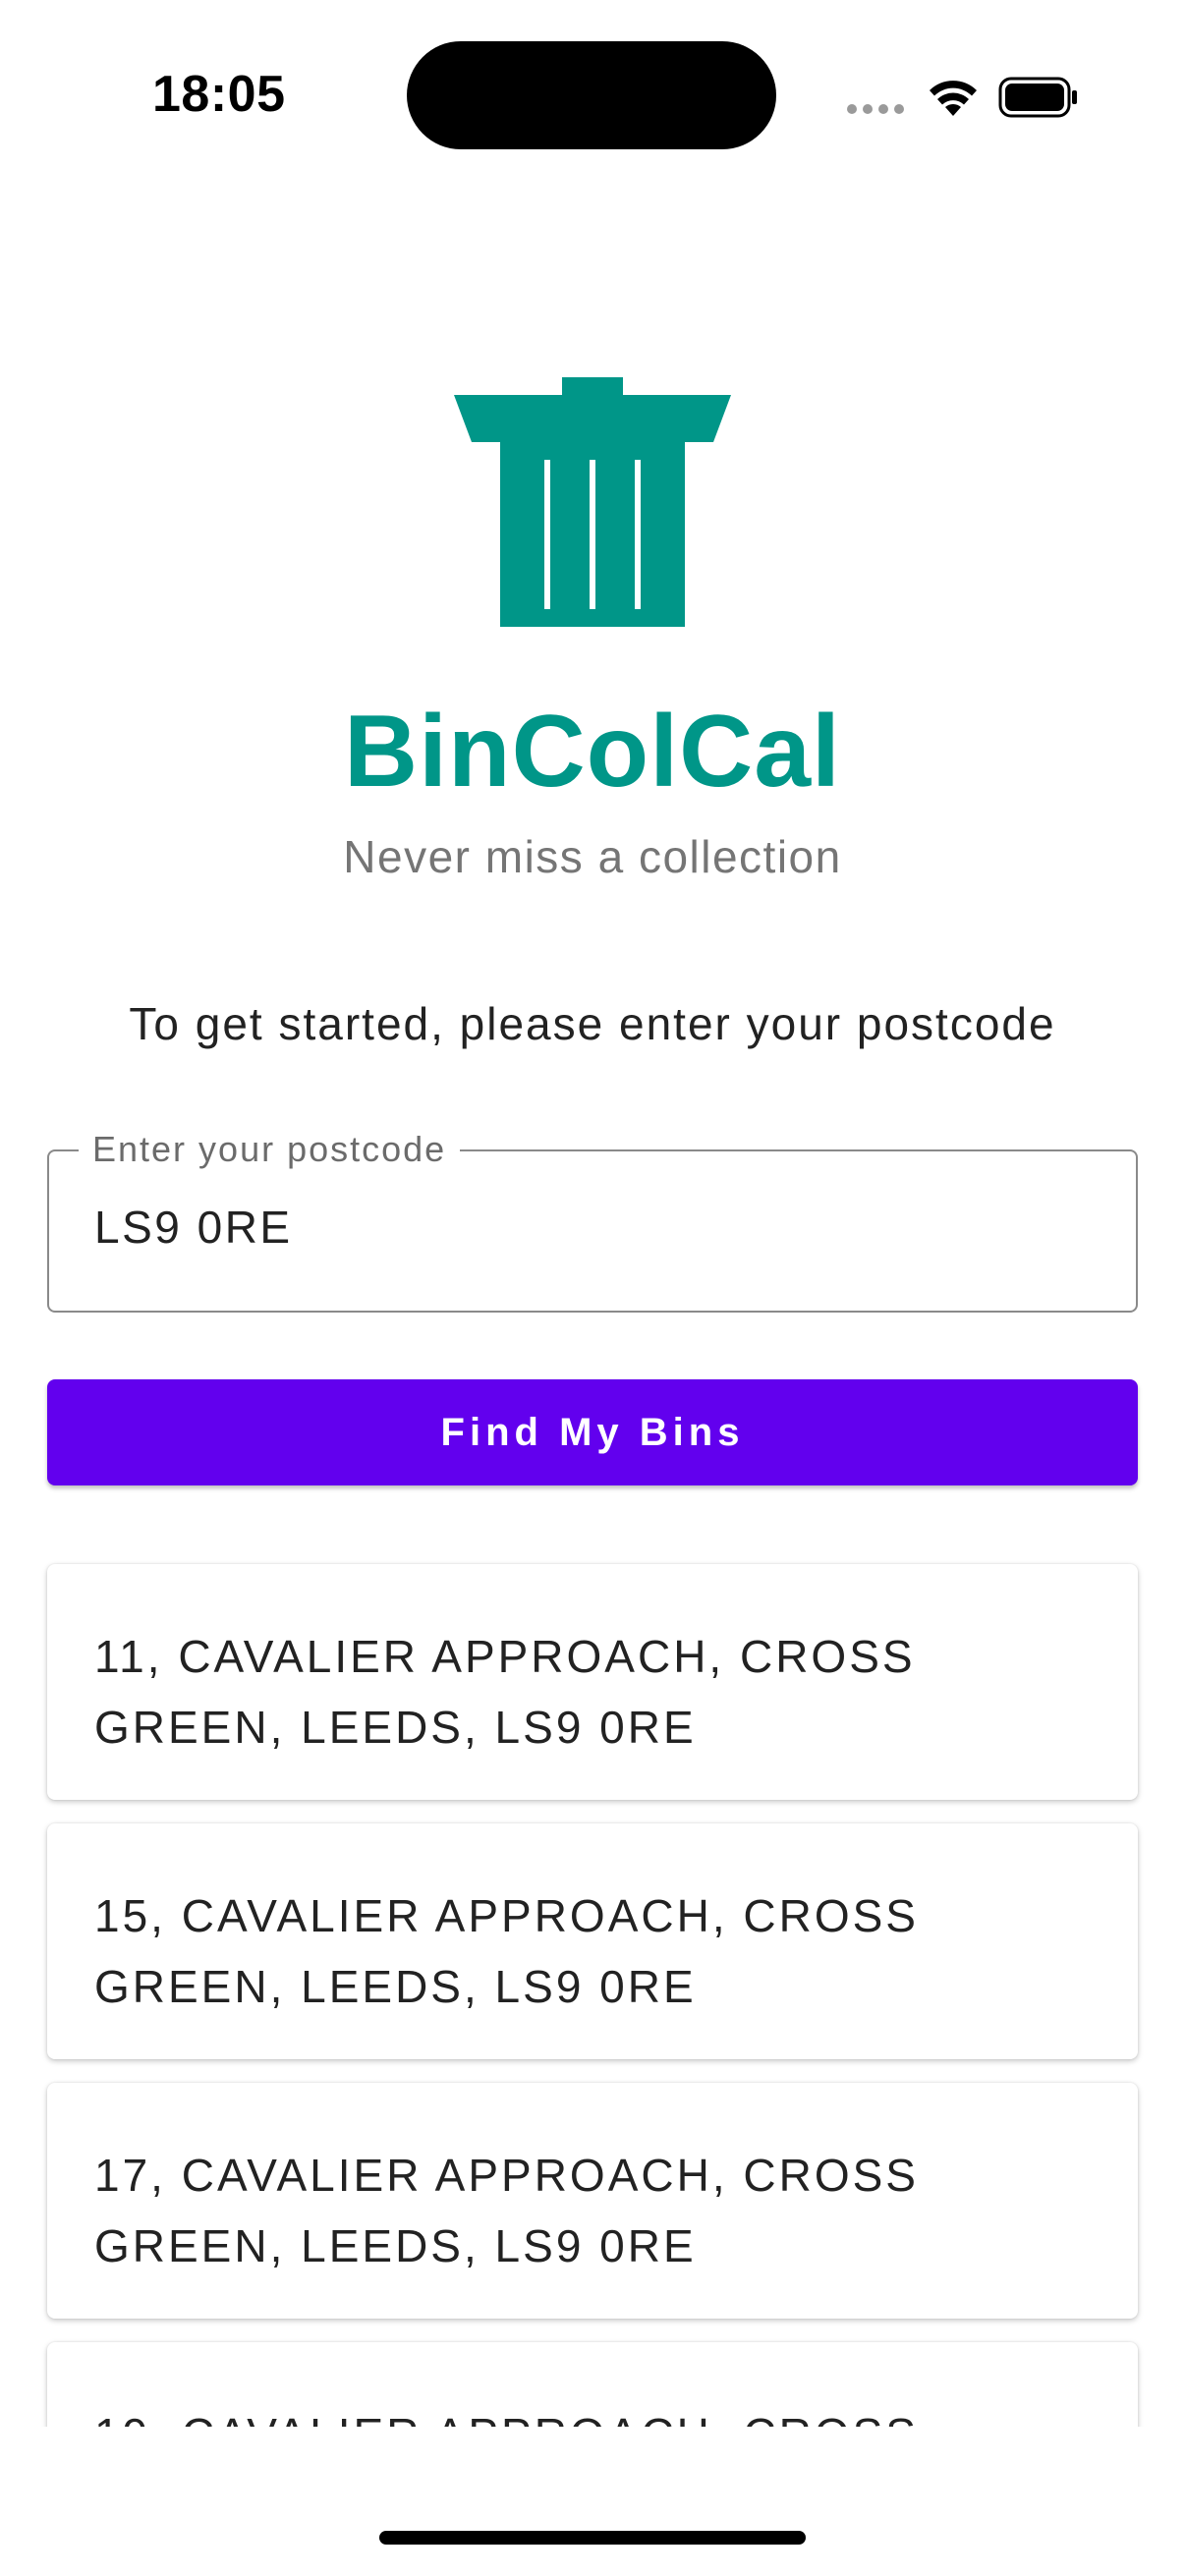 This screenshot has width=1185, height=2576. Describe the element at coordinates (592, 1432) in the screenshot. I see `find-my-bins-button: Find My Bins` at that location.